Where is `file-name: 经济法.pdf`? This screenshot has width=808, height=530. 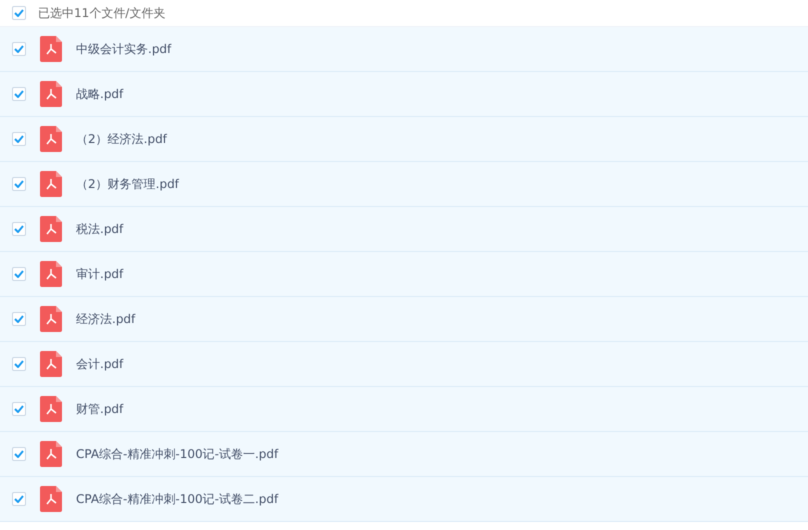 file-name: 经济法.pdf is located at coordinates (106, 319).